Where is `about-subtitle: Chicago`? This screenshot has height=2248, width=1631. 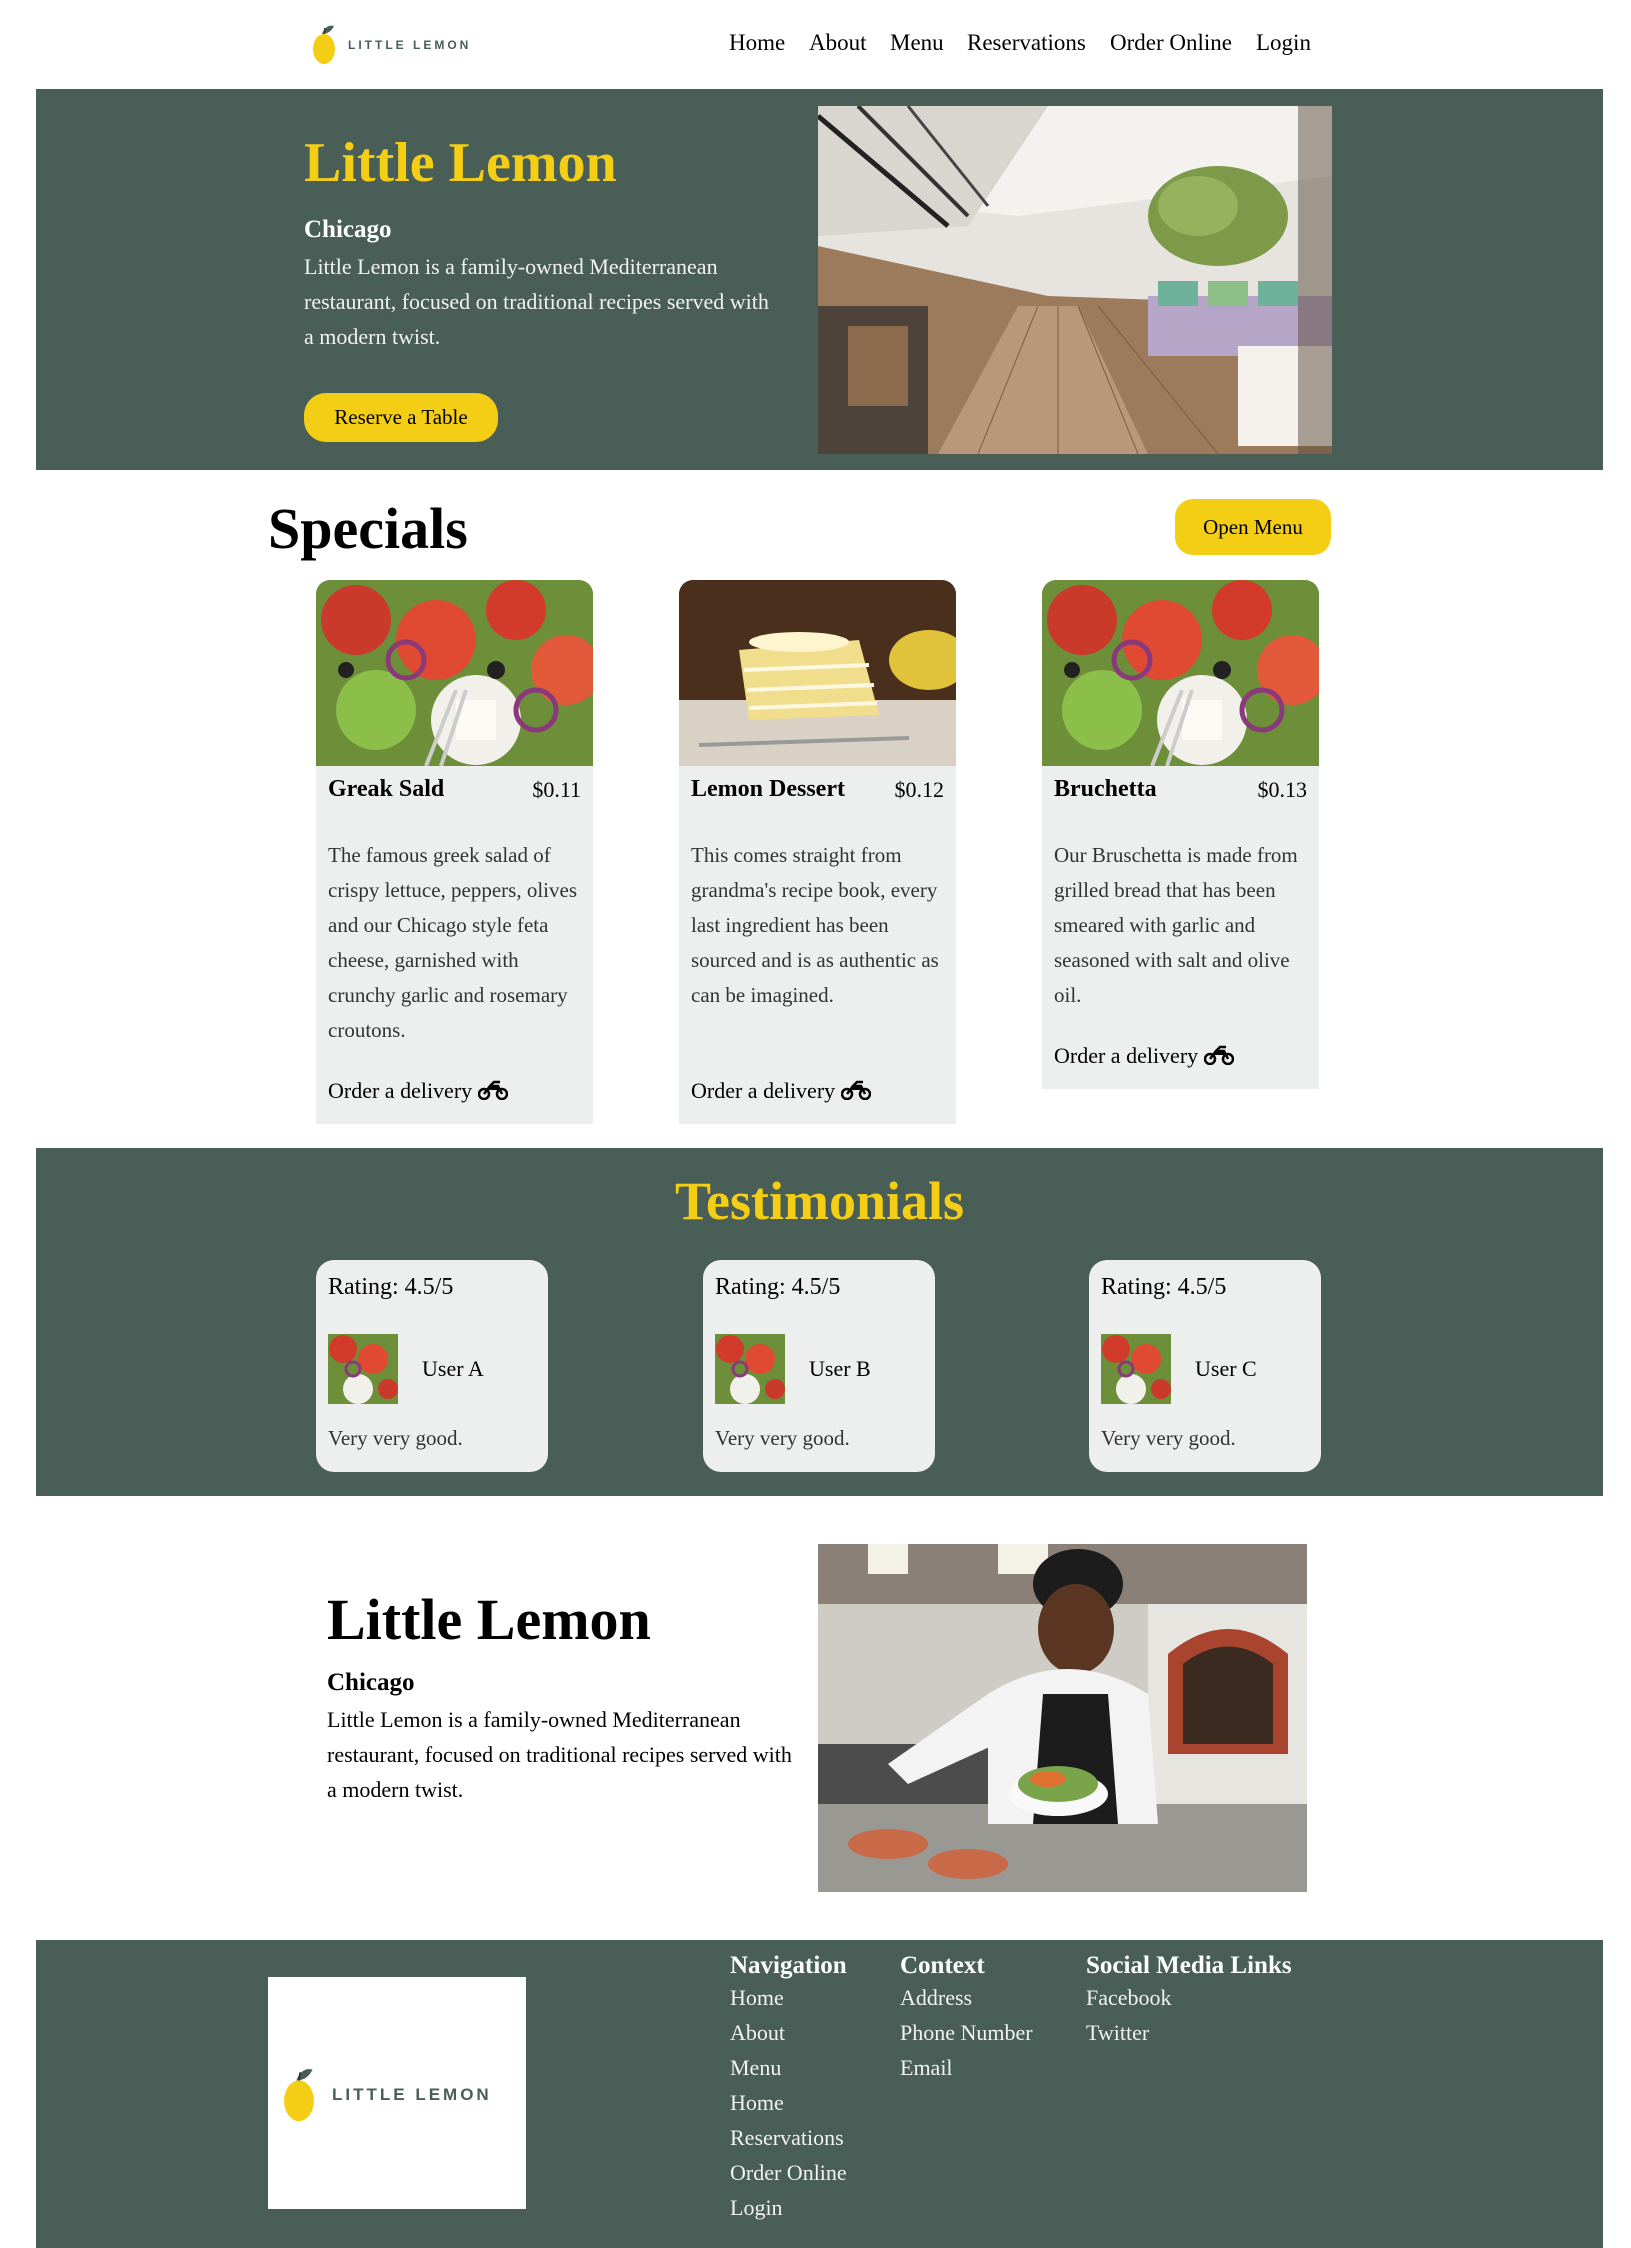
about-subtitle: Chicago is located at coordinates (371, 1682).